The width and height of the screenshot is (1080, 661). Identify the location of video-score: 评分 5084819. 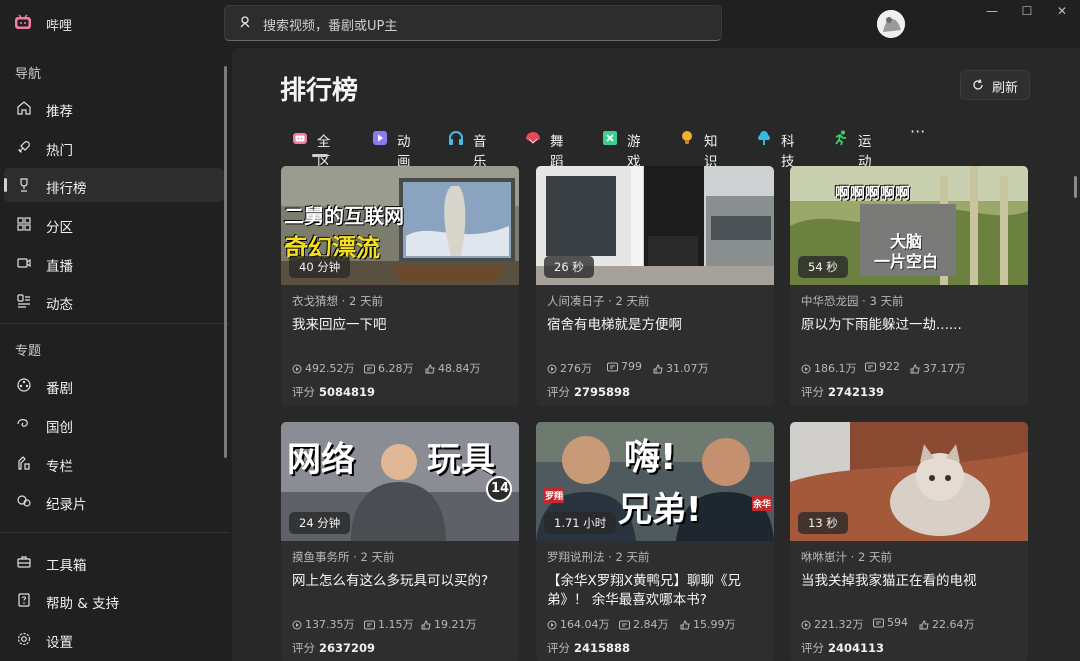
(333, 392).